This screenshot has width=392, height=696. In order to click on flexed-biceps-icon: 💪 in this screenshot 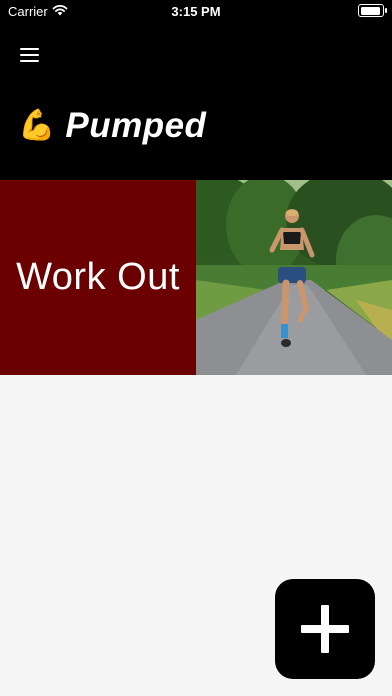, I will do `click(37, 125)`.